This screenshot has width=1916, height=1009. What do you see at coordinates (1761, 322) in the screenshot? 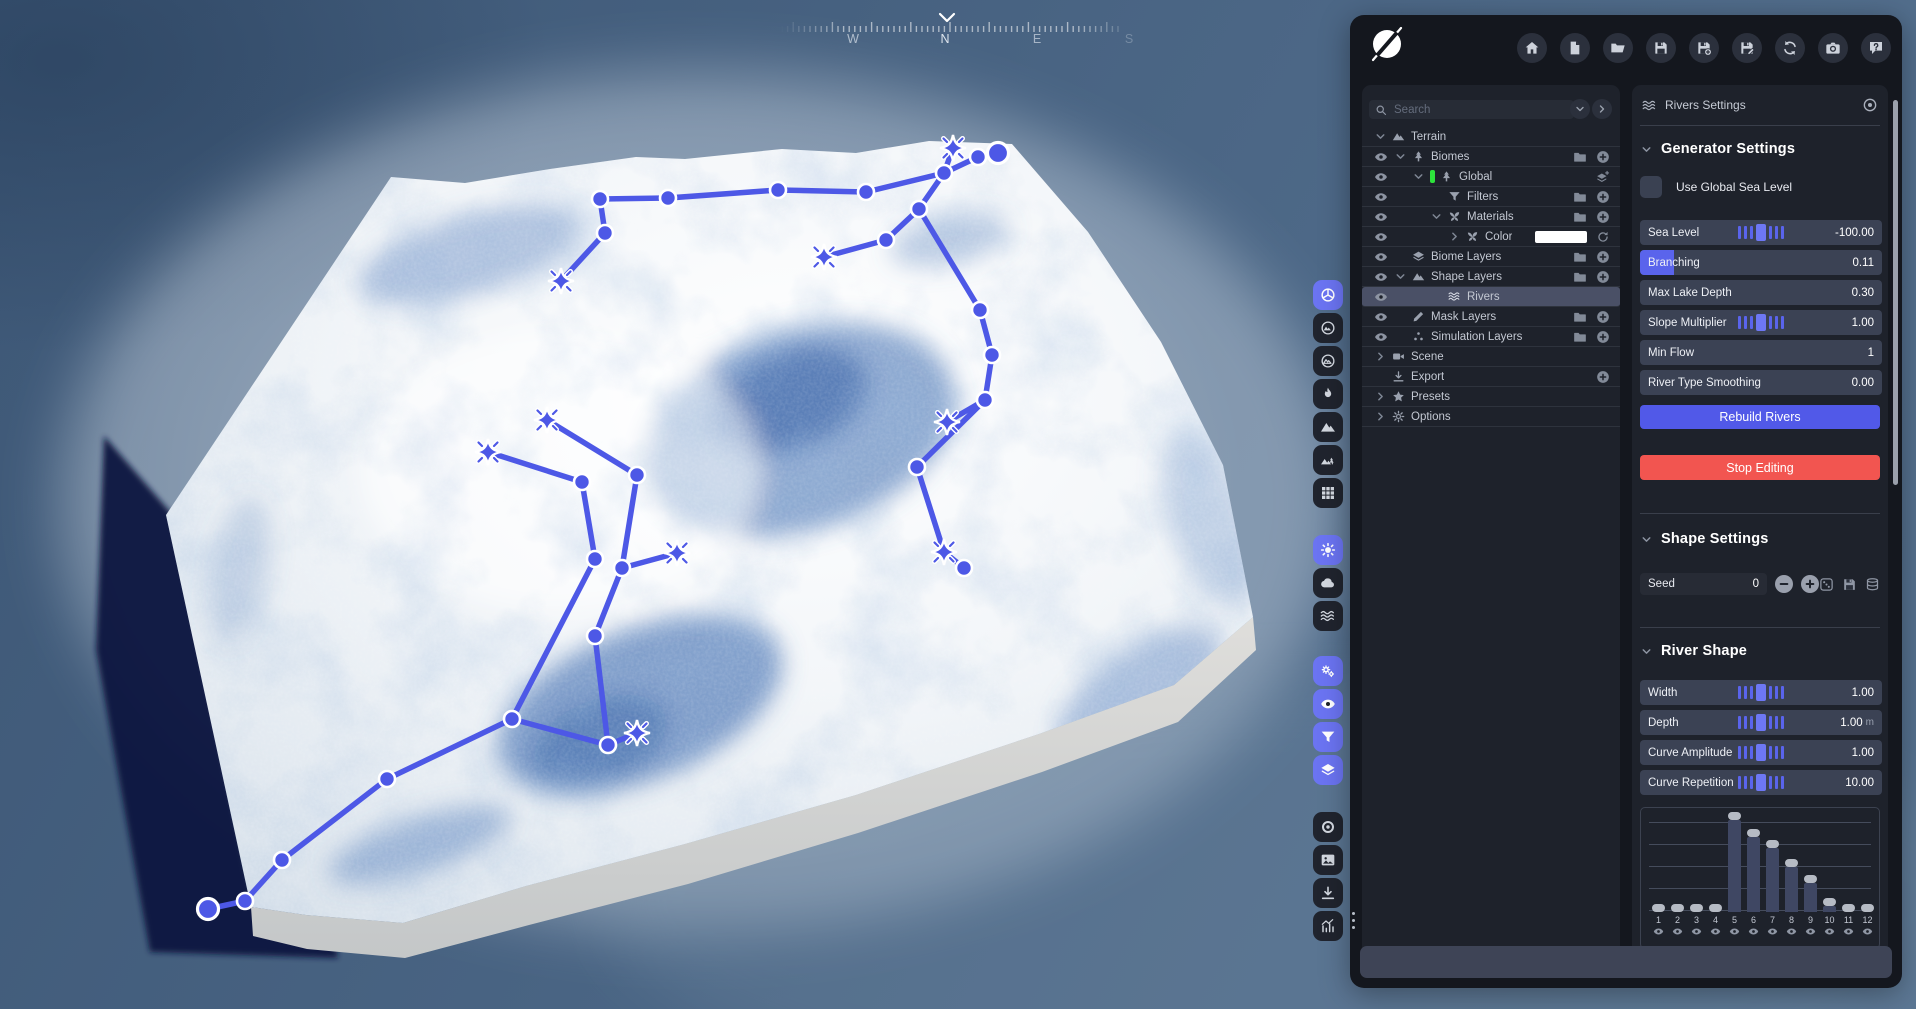
I see `slider-slope-multiplier: Slope Multiplier 1.00` at bounding box center [1761, 322].